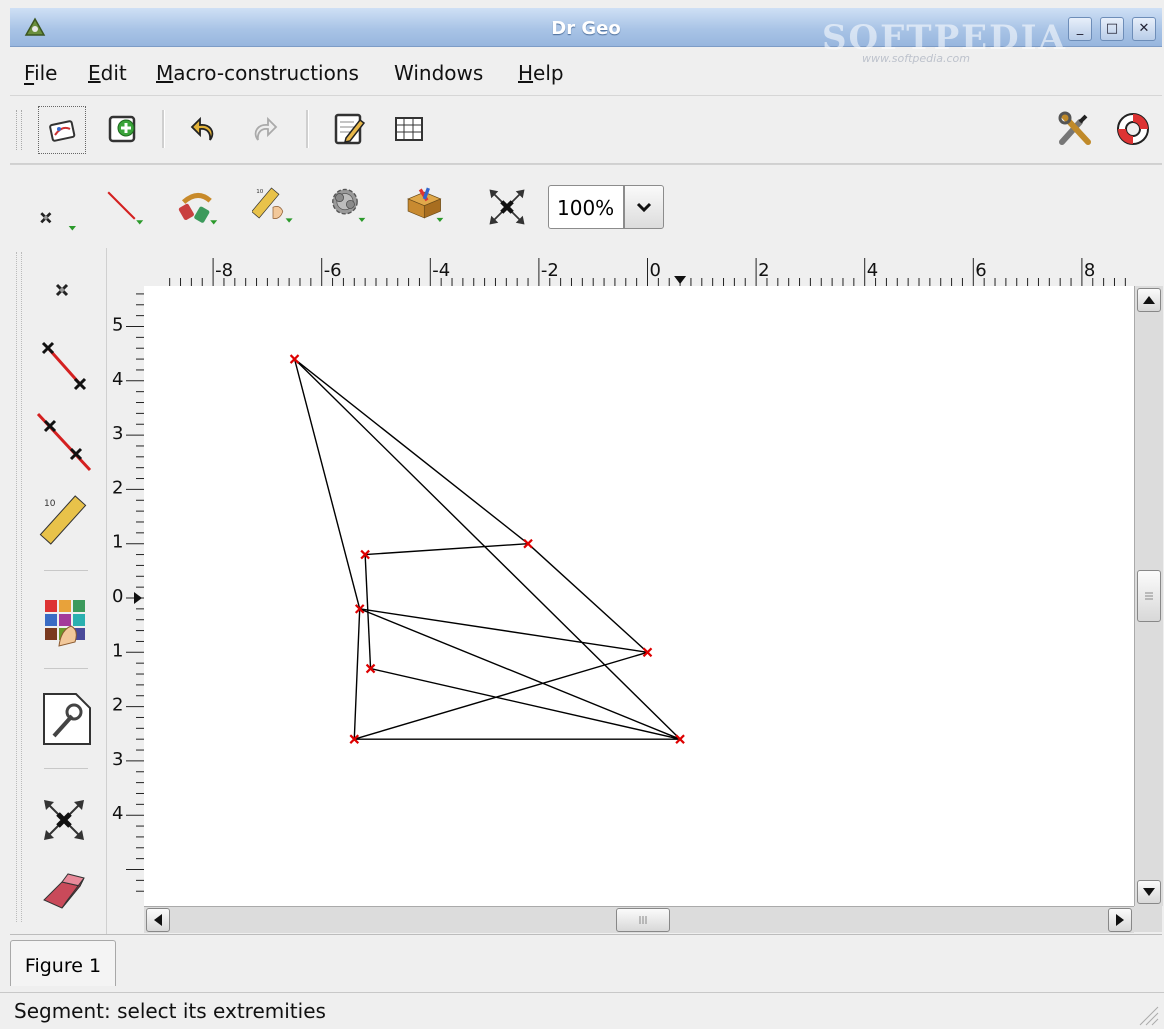 The image size is (1164, 1029). I want to click on line-tool-icon, so click(125, 208).